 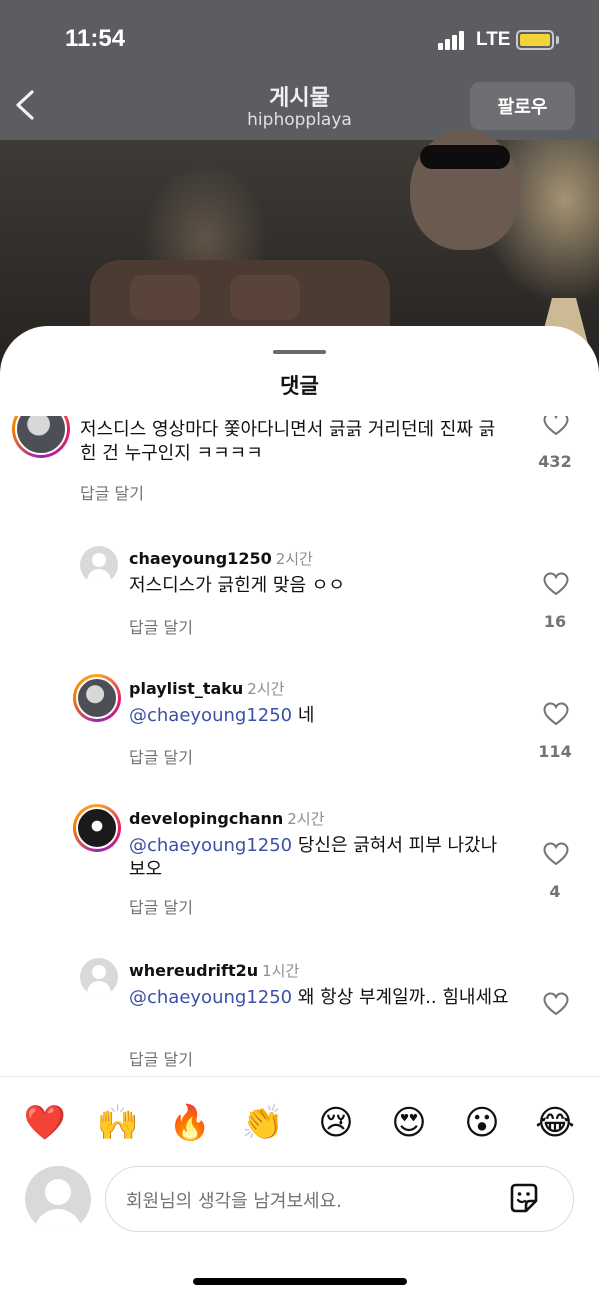 What do you see at coordinates (336, 1123) in the screenshot?
I see `emoji-cry-button: 😢` at bounding box center [336, 1123].